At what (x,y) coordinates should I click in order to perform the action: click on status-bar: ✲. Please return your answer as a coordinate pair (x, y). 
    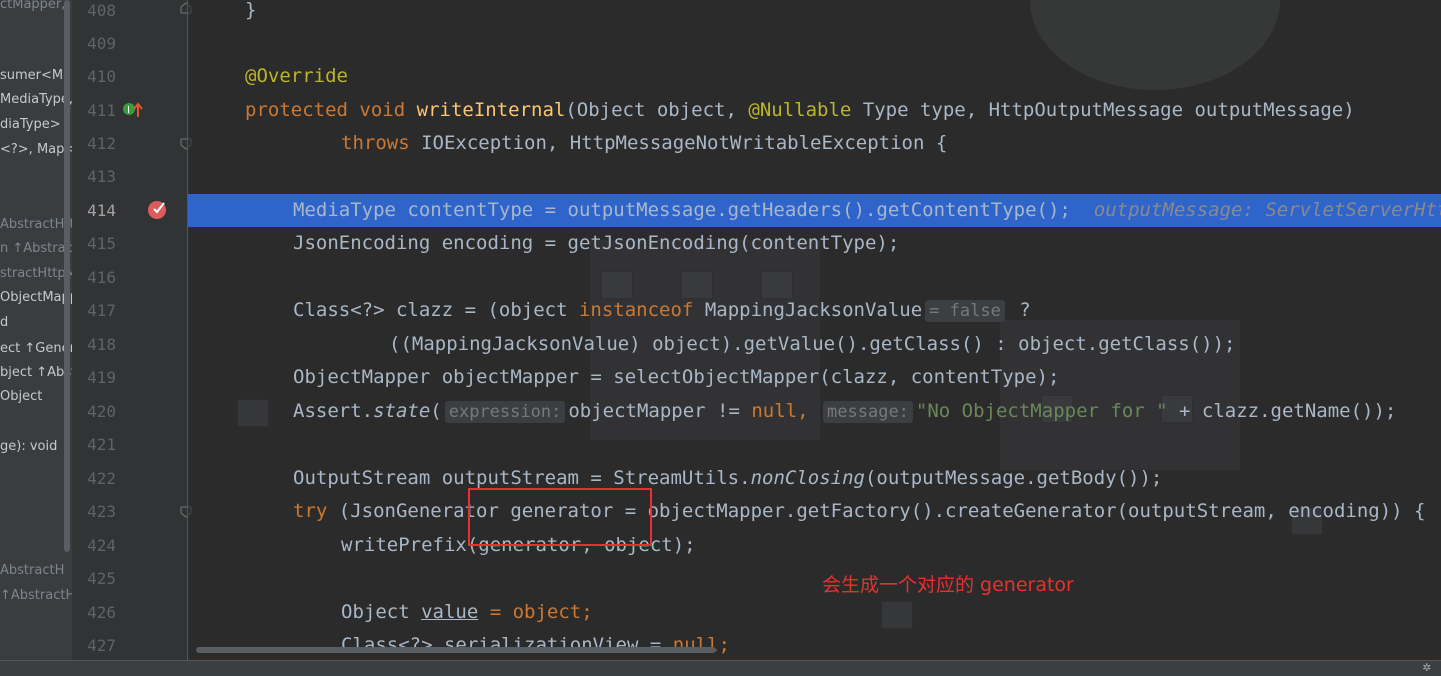
    Looking at the image, I should click on (720, 661).